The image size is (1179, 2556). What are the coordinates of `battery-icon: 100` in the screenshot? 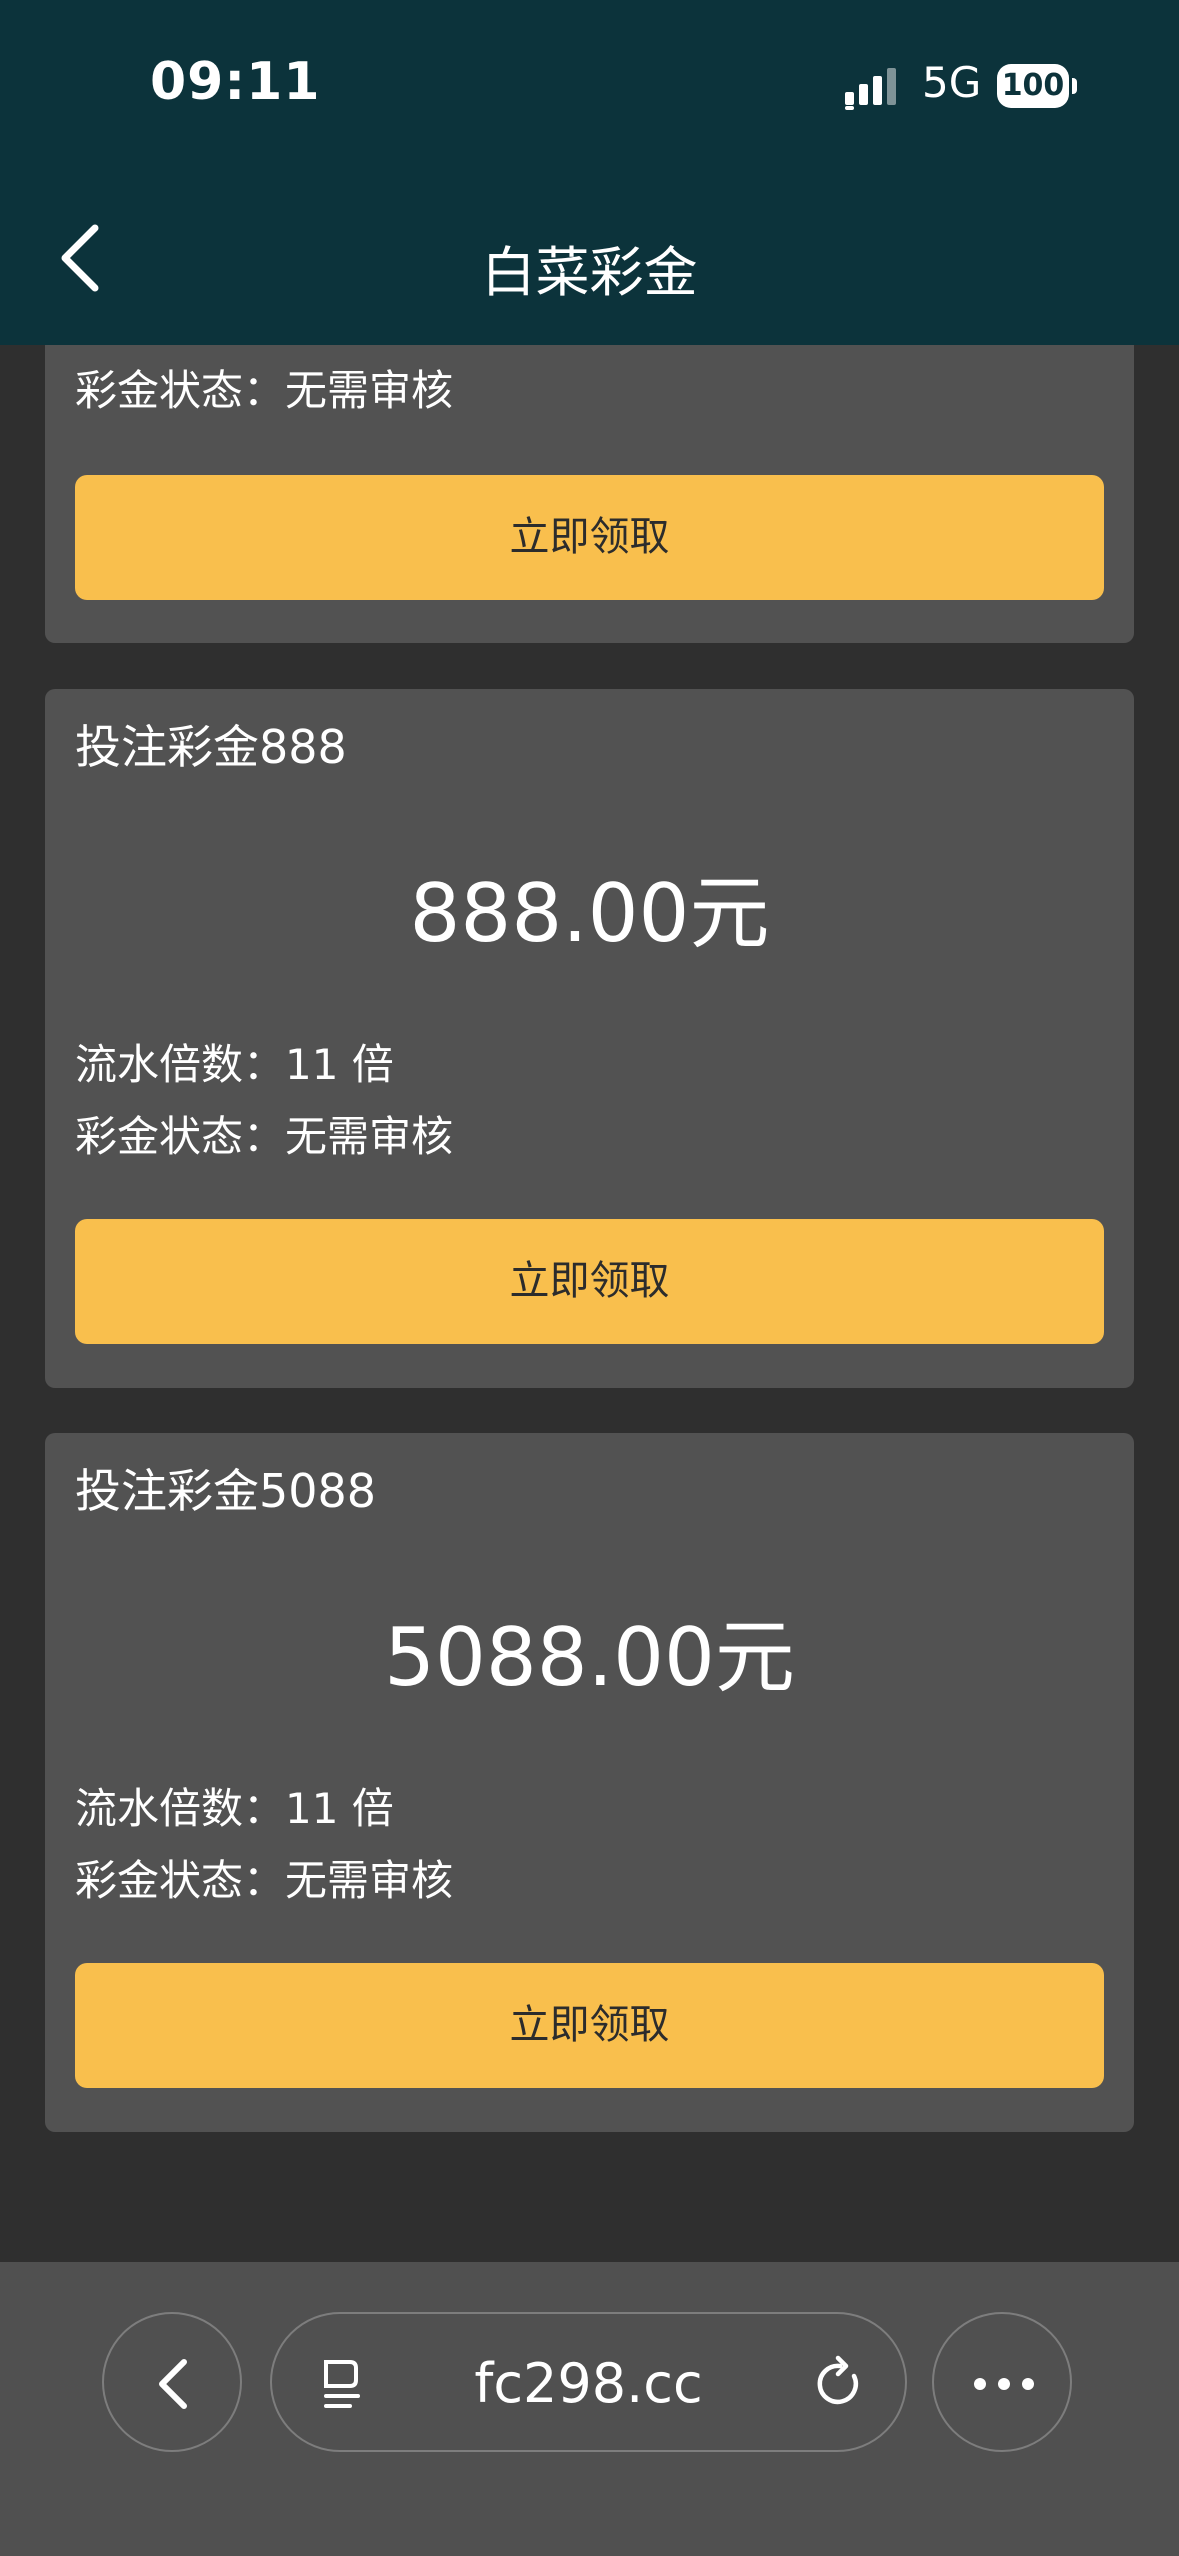 It's located at (1033, 86).